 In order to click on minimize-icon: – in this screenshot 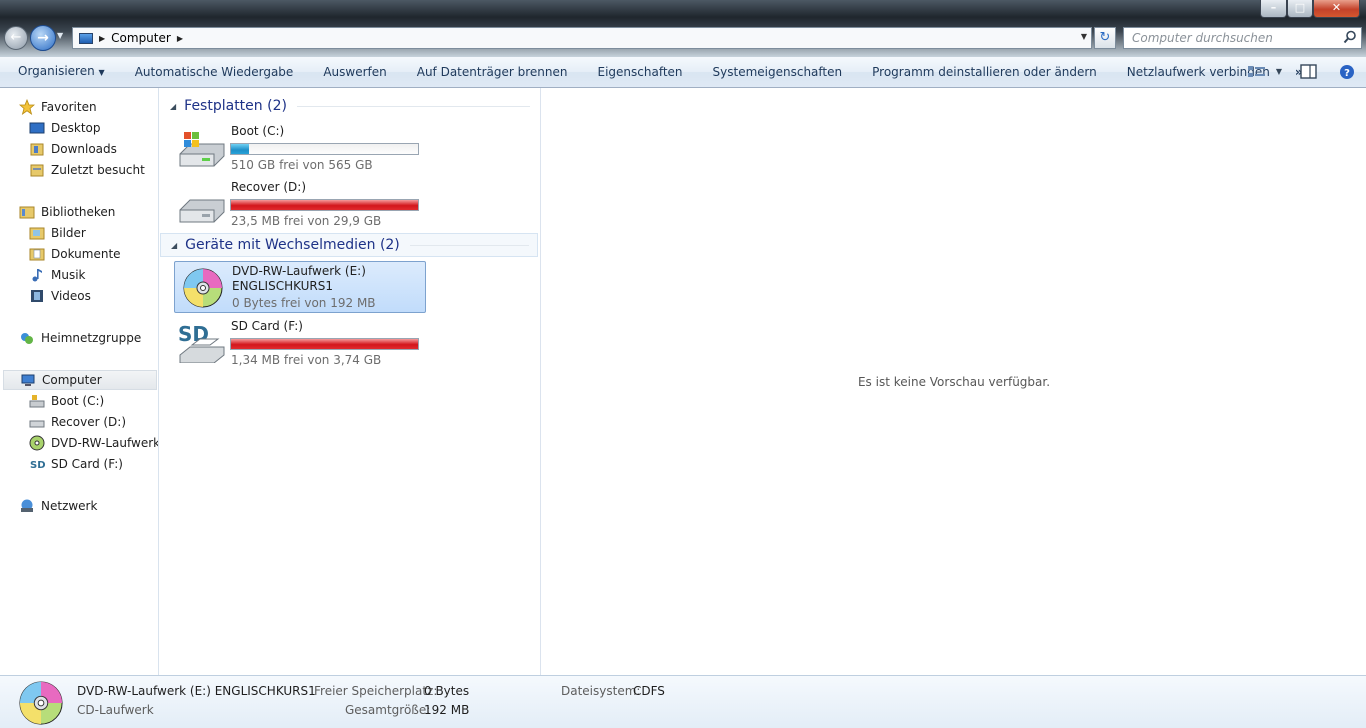, I will do `click(1273, 7)`.